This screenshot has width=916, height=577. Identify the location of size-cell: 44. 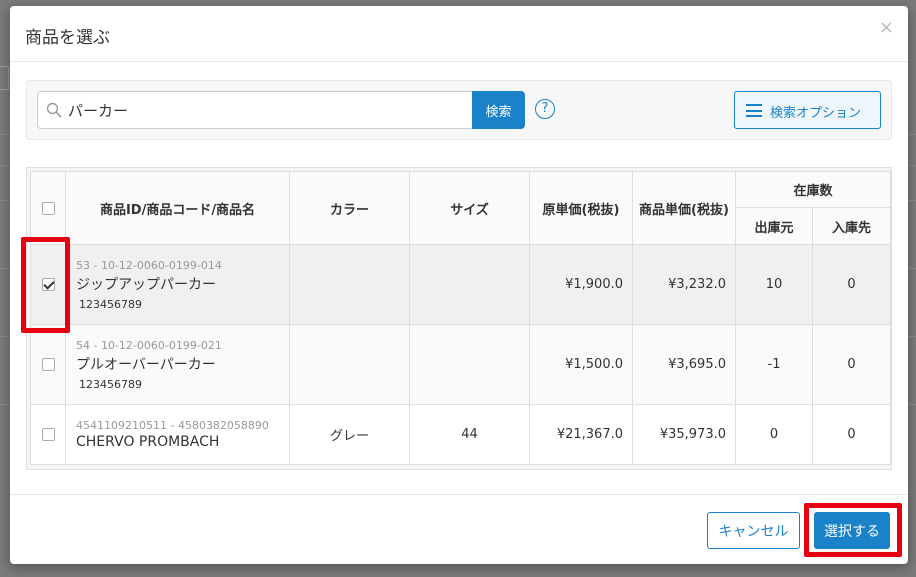
(469, 434).